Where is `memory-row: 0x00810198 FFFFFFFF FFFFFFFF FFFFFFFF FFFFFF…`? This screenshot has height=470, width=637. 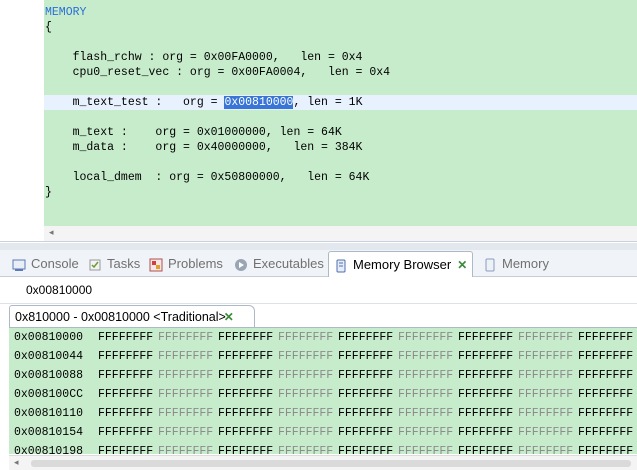 memory-row: 0x00810198 FFFFFFFF FFFFFFFF FFFFFFFF FFFFFF… is located at coordinates (323, 448).